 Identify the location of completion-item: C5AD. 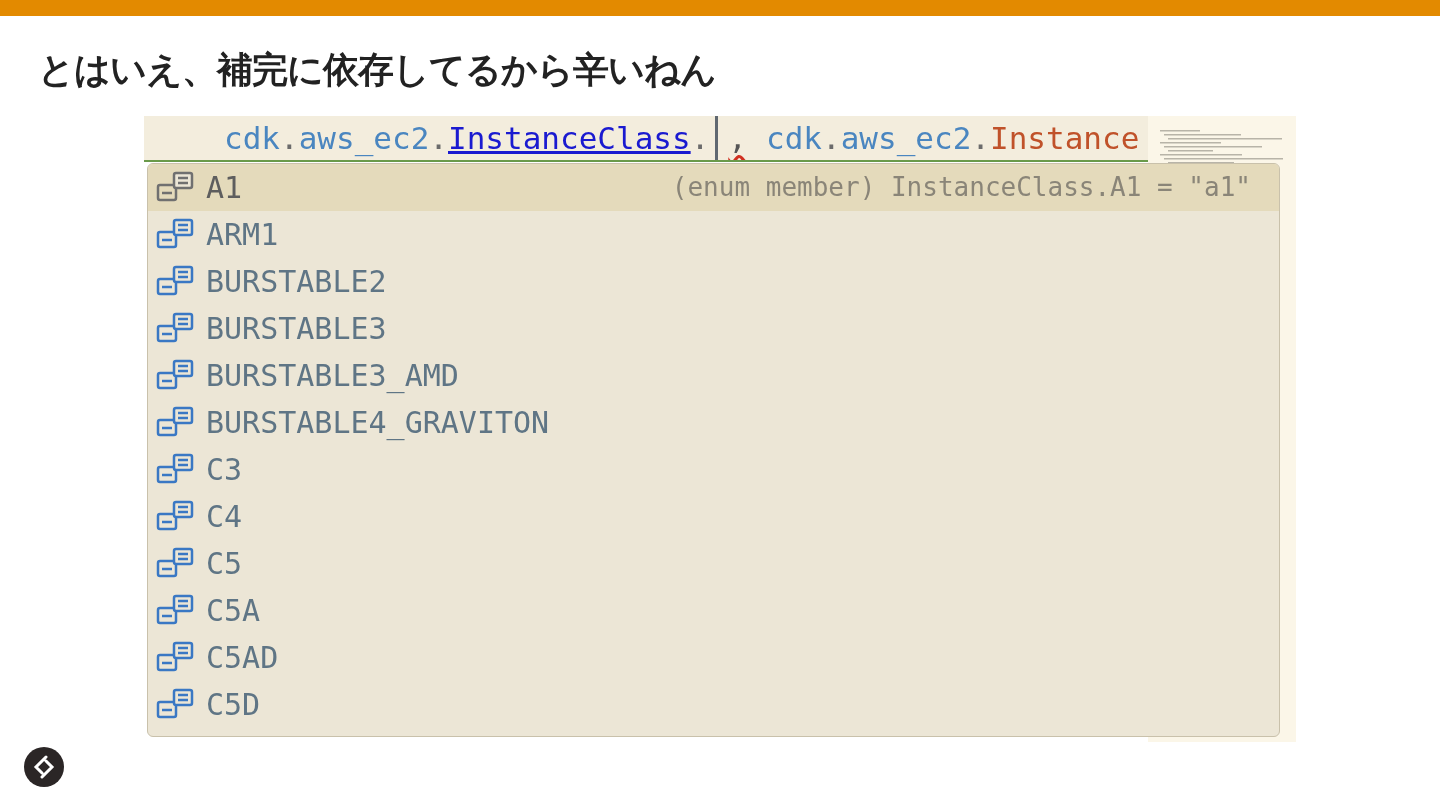
(713, 657).